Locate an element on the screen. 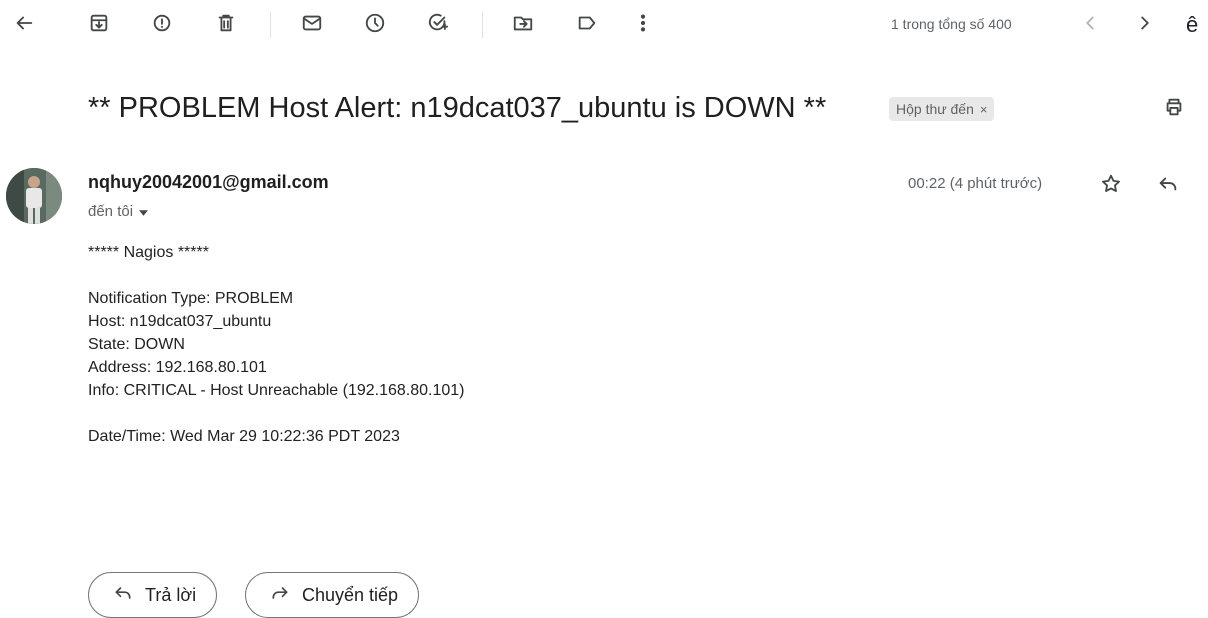  move-to-icon is located at coordinates (523, 25).